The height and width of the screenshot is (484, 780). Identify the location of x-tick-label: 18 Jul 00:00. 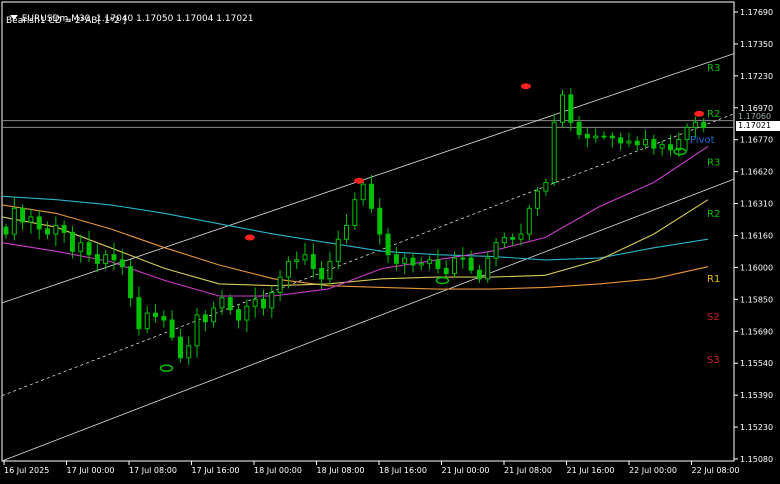
(278, 470).